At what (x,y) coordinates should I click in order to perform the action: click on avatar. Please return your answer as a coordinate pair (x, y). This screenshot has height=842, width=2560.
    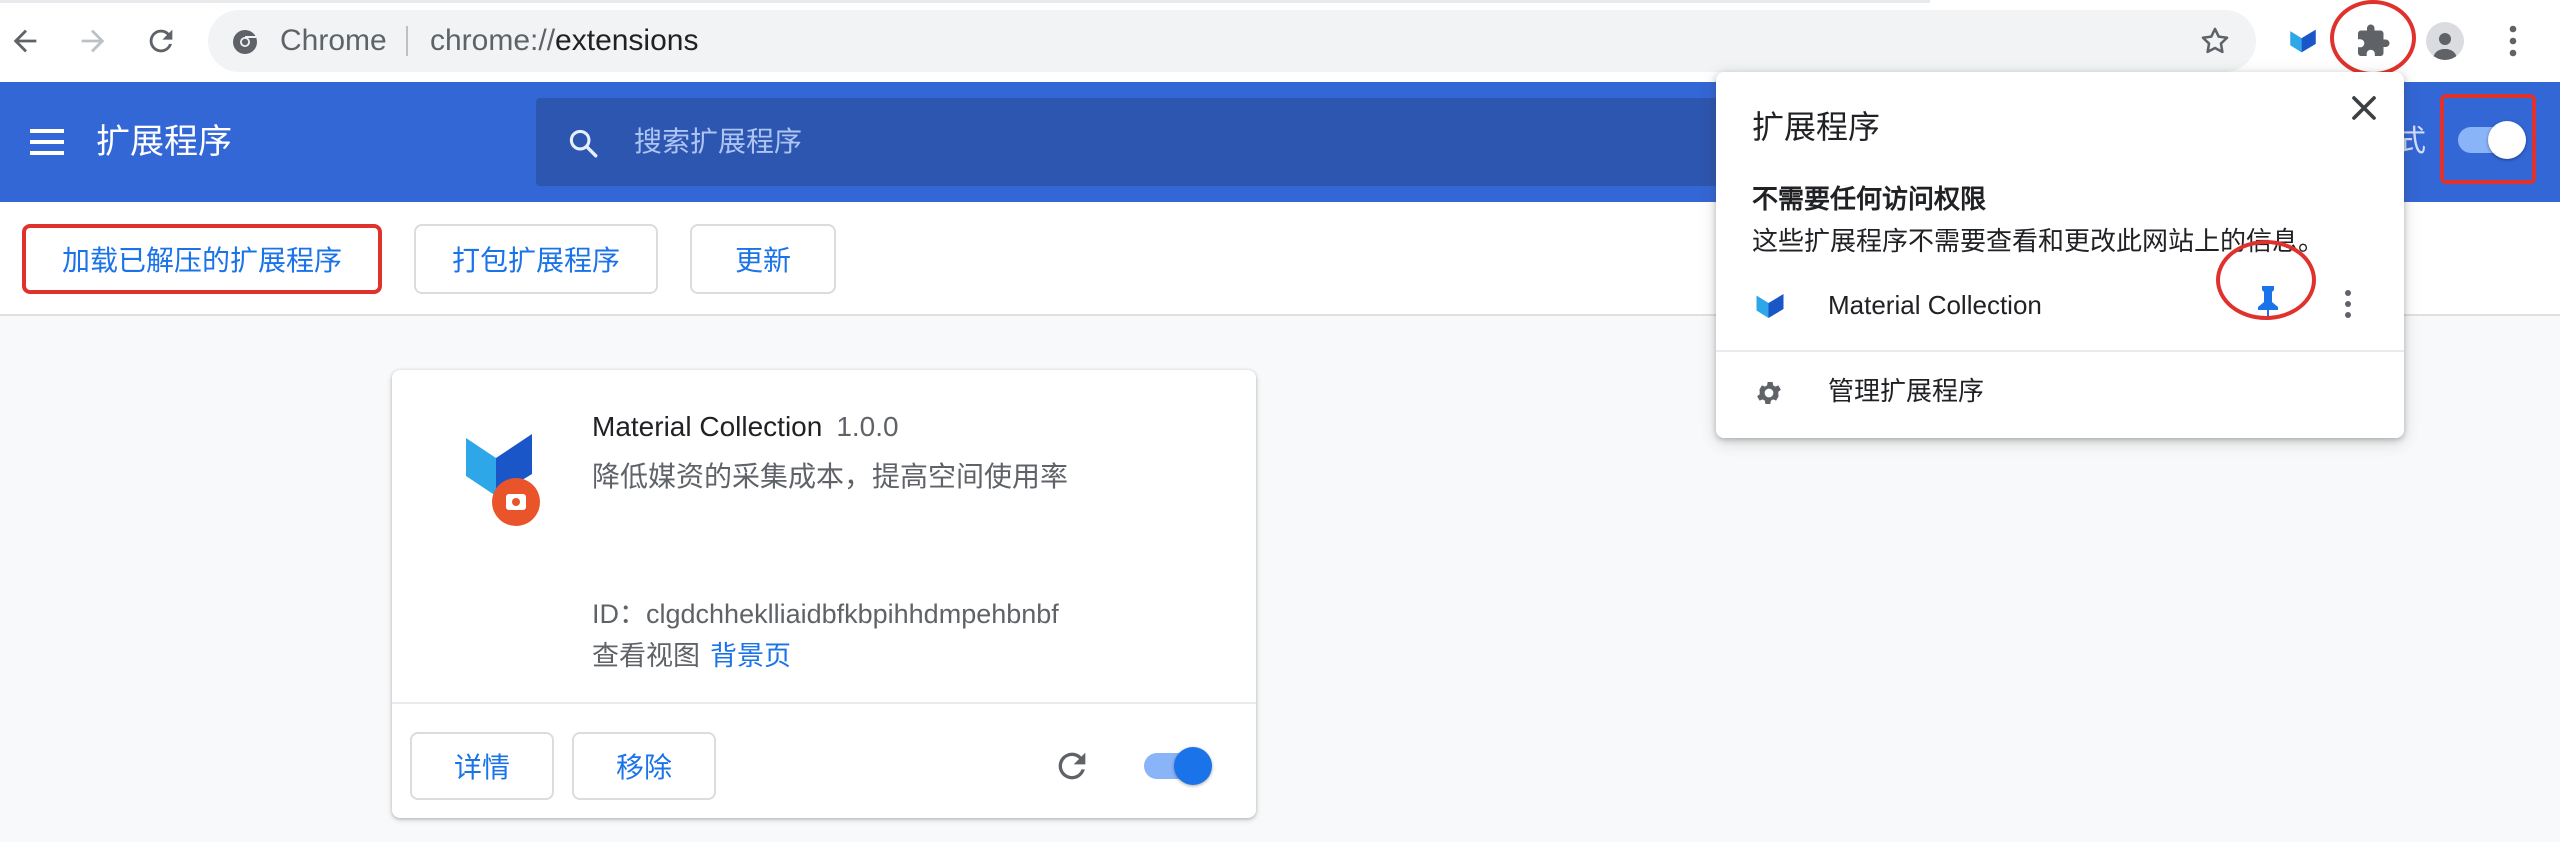
    Looking at the image, I should click on (2445, 41).